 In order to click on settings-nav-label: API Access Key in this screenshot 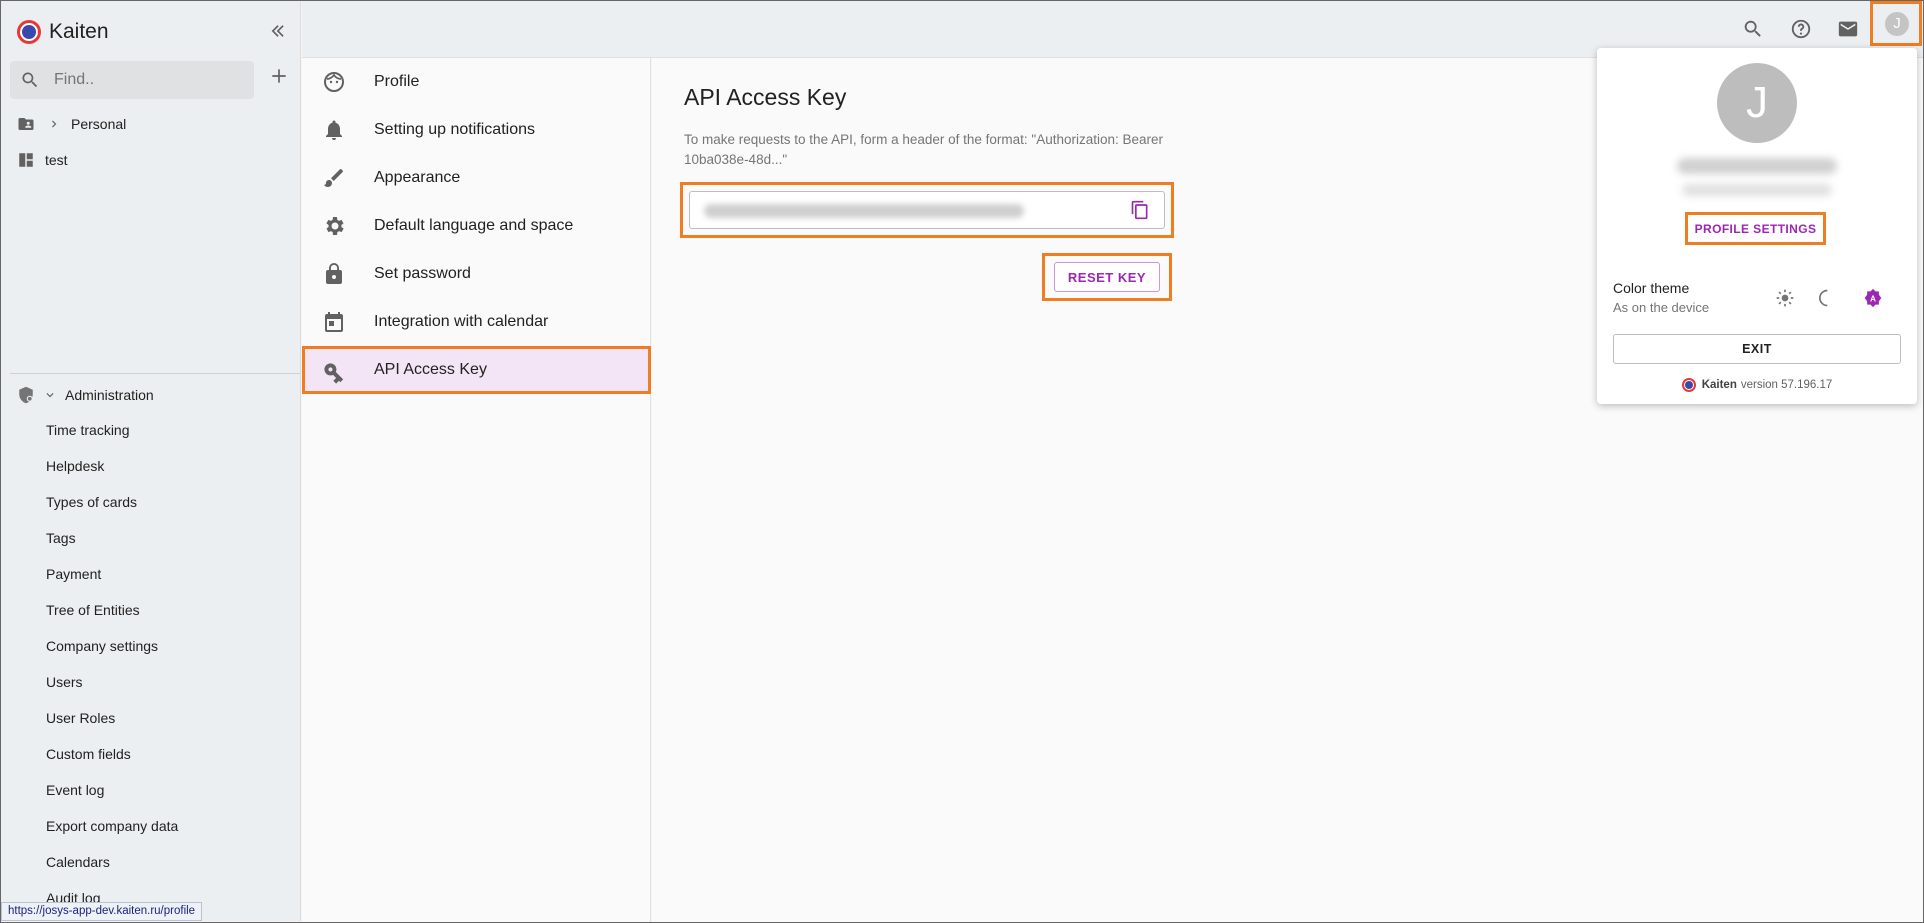, I will do `click(430, 369)`.